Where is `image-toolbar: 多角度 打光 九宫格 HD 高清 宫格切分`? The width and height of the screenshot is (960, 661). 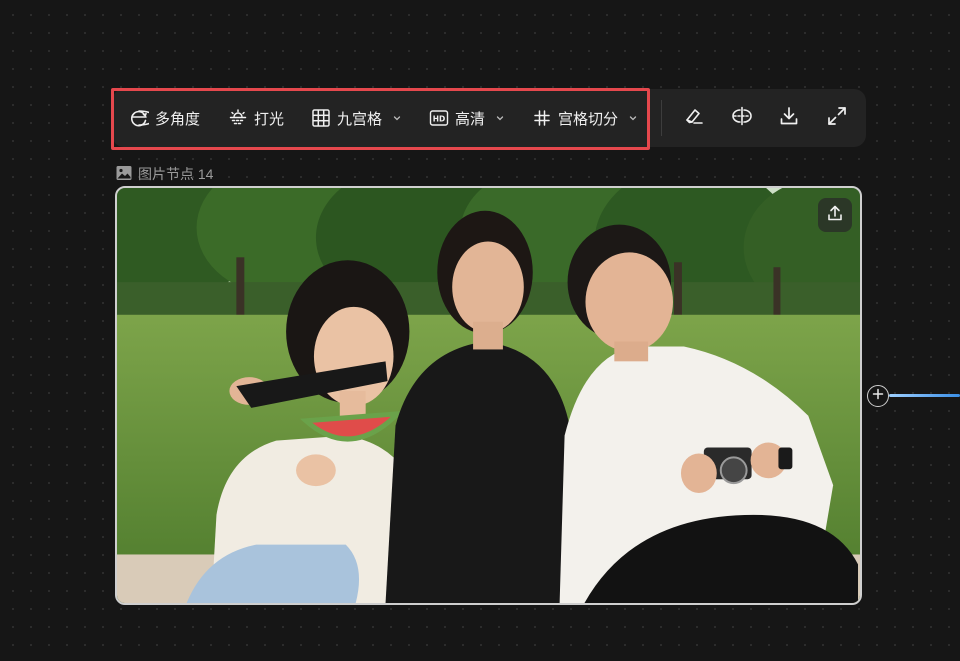 image-toolbar: 多角度 打光 九宫格 HD 高清 宫格切分 is located at coordinates (489, 118).